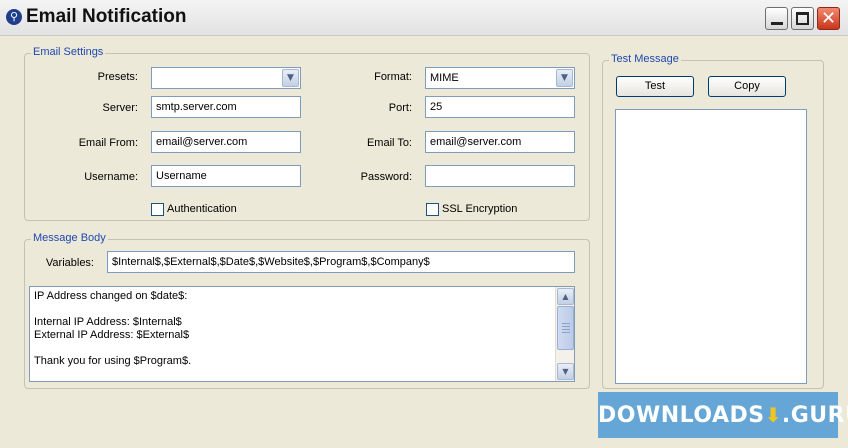  What do you see at coordinates (500, 176) in the screenshot?
I see `password-input` at bounding box center [500, 176].